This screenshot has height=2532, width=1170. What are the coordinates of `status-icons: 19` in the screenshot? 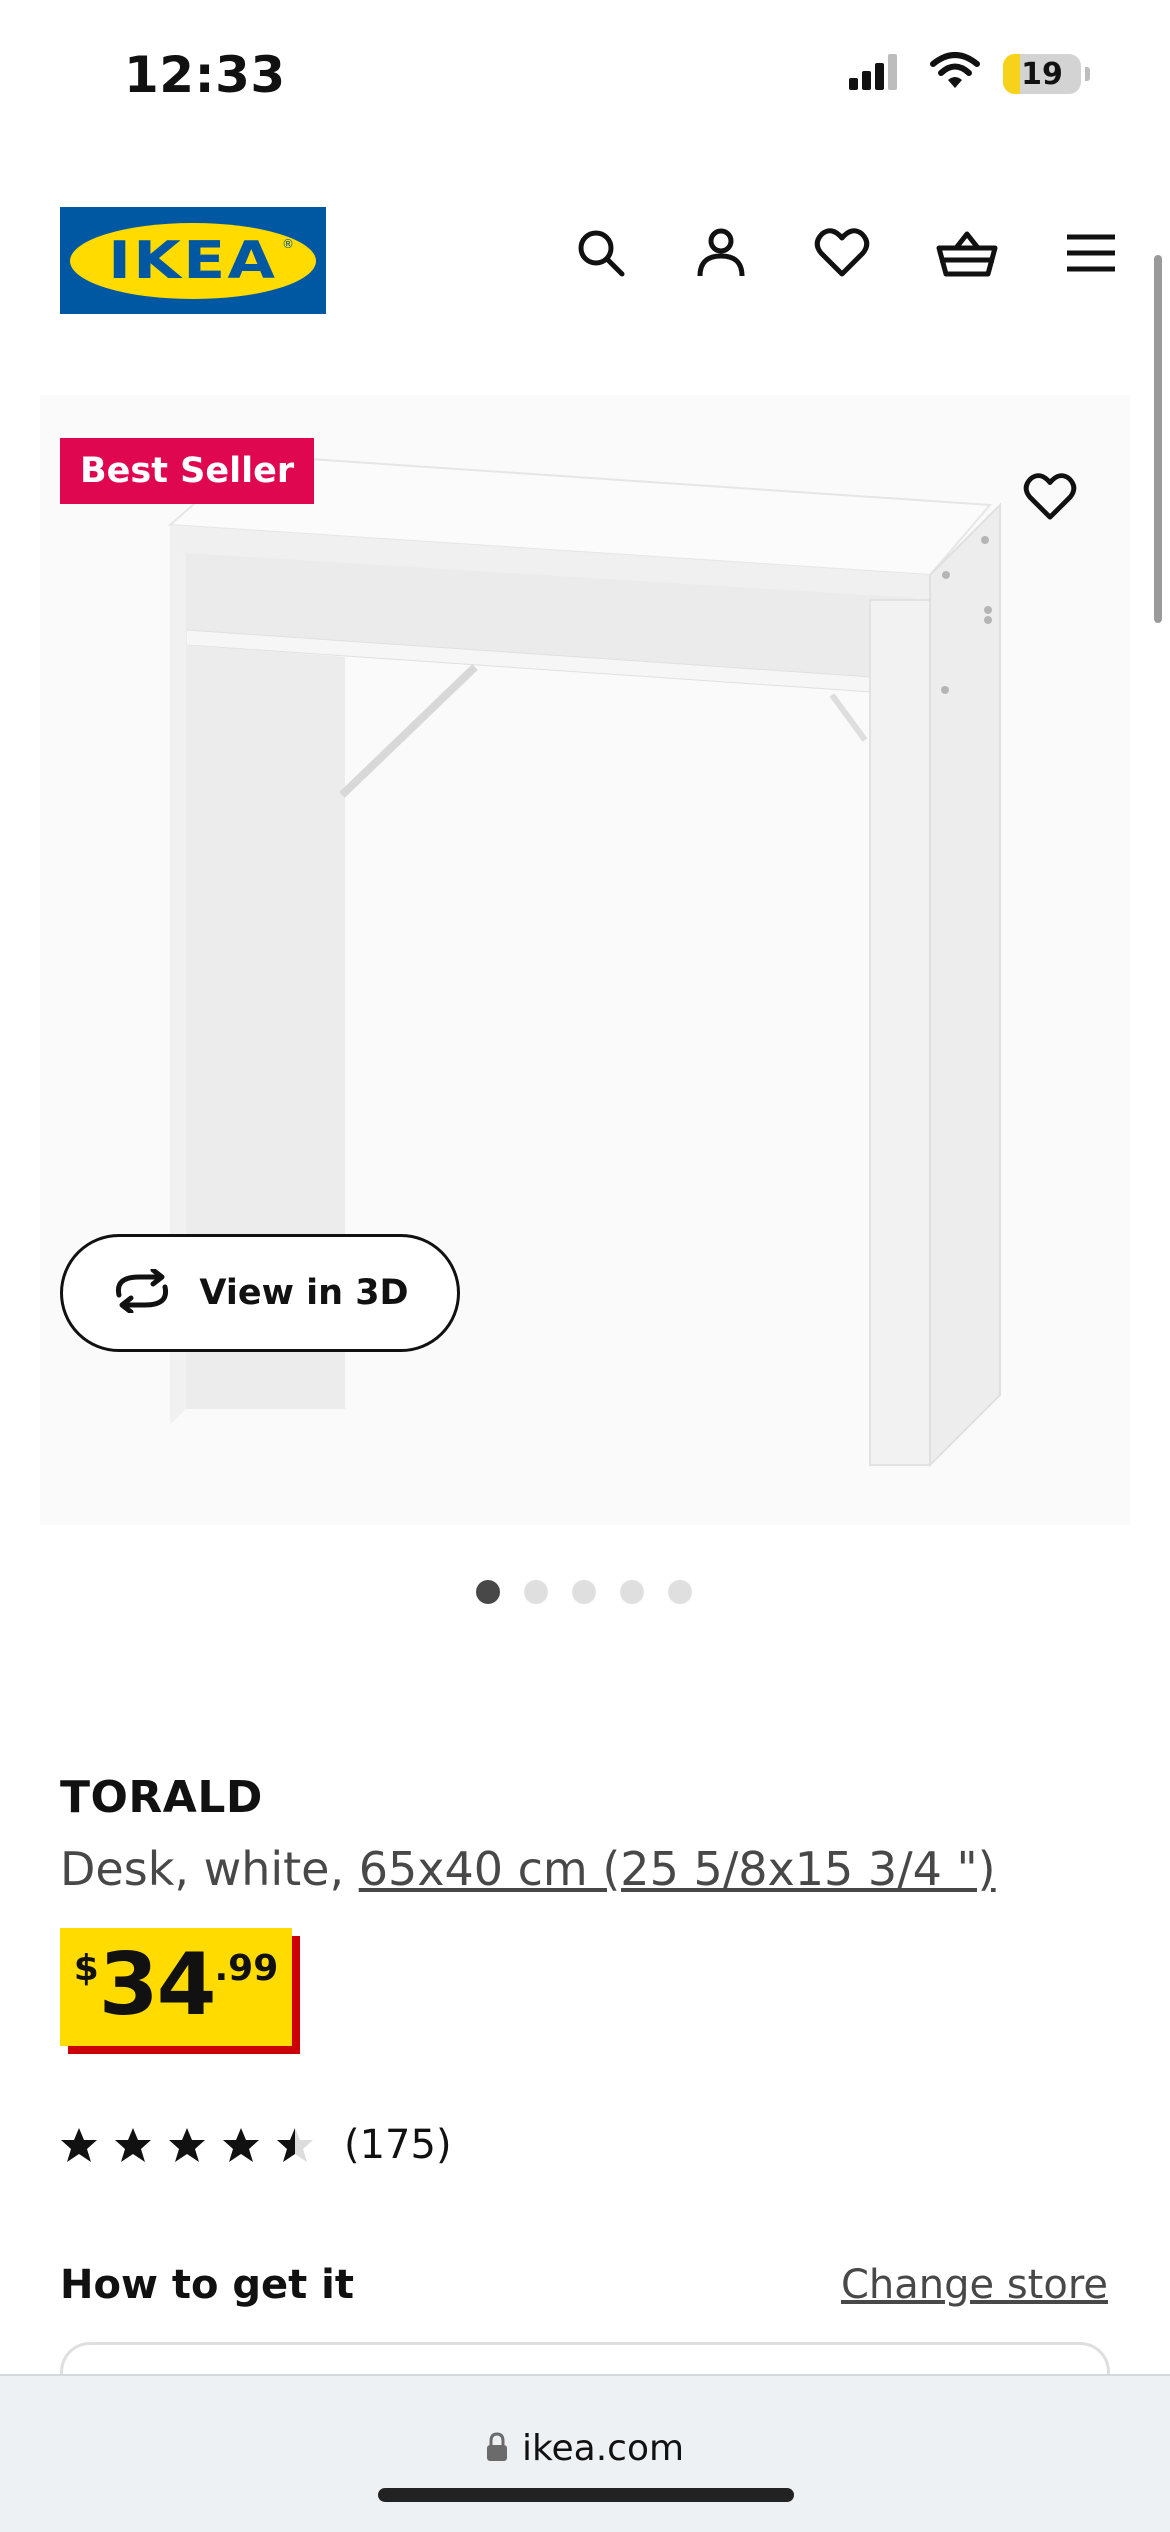 It's located at (968, 74).